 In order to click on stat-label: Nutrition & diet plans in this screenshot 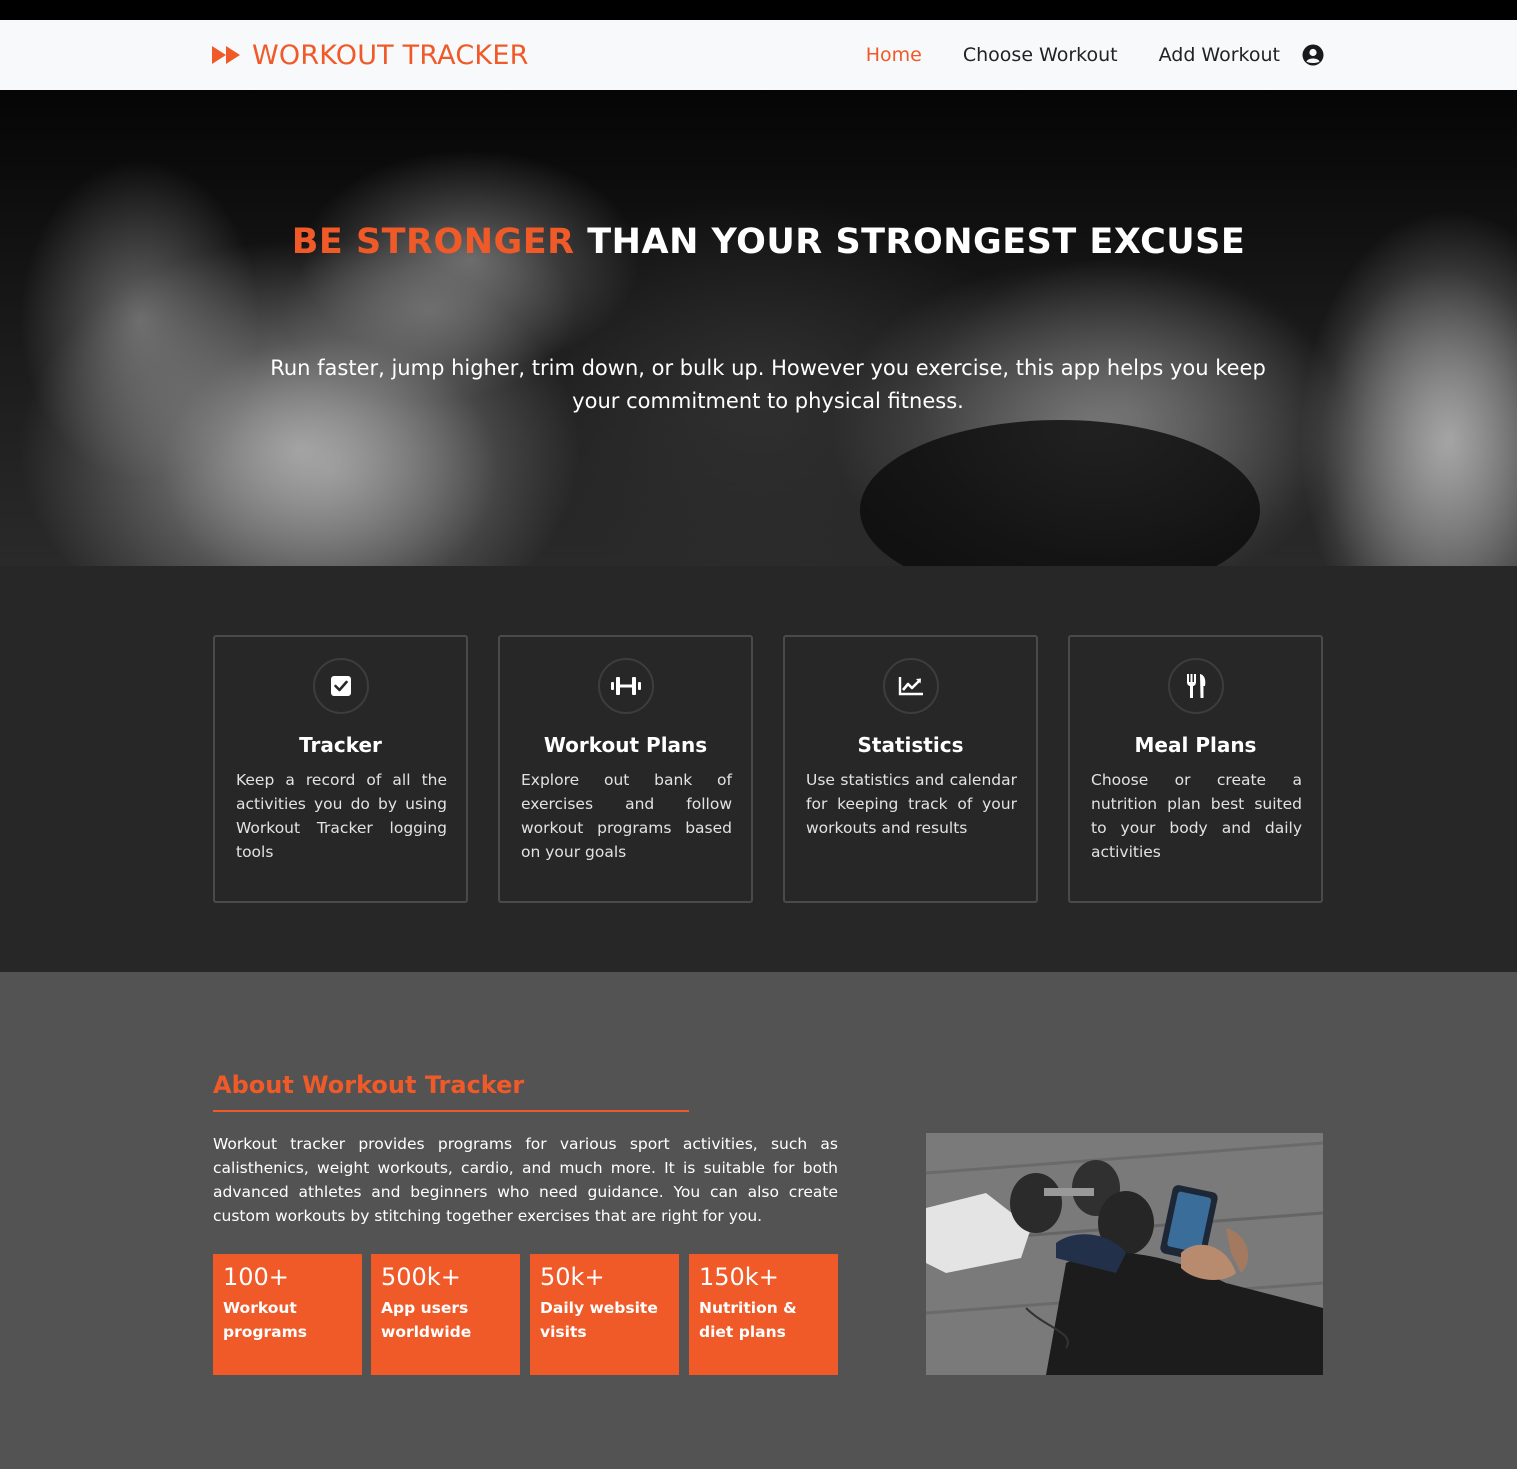, I will do `click(748, 1320)`.